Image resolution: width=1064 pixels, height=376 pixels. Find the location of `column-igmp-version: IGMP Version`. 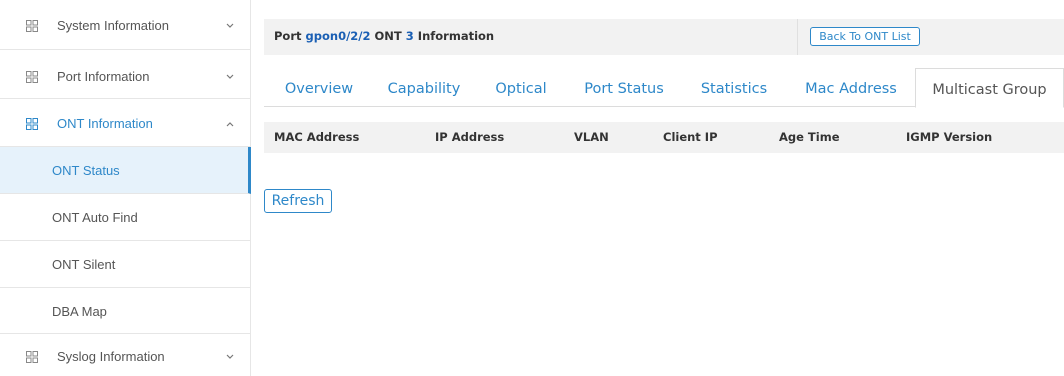

column-igmp-version: IGMP Version is located at coordinates (949, 137).